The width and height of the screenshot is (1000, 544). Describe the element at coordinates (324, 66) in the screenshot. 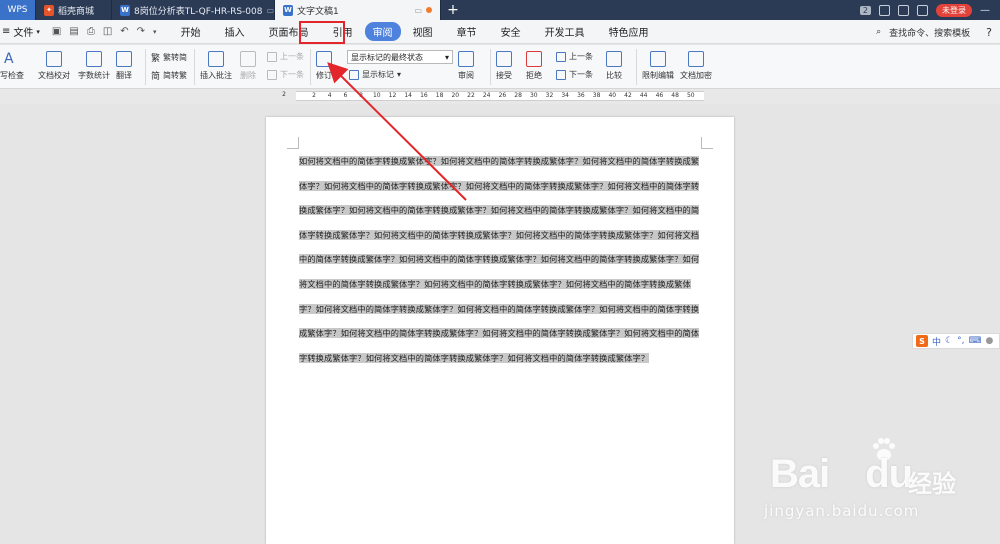

I see `track-changes-button: 修订` at that location.